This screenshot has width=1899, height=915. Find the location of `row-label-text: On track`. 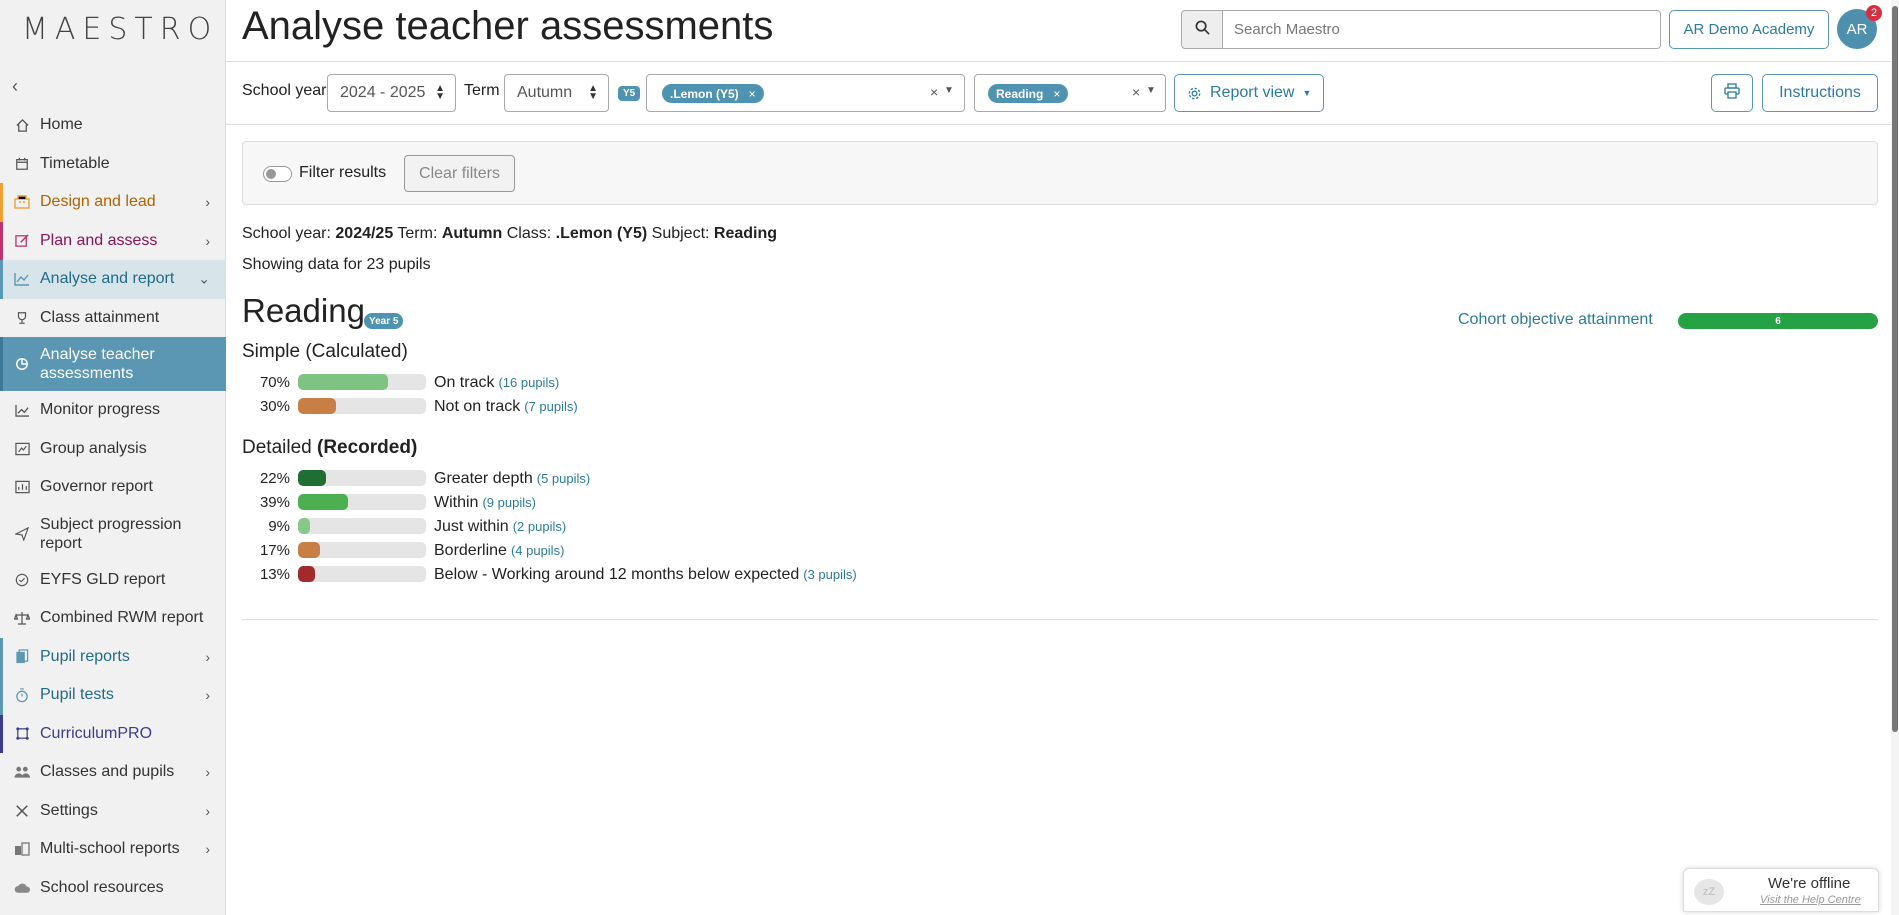

row-label-text: On track is located at coordinates (464, 382).